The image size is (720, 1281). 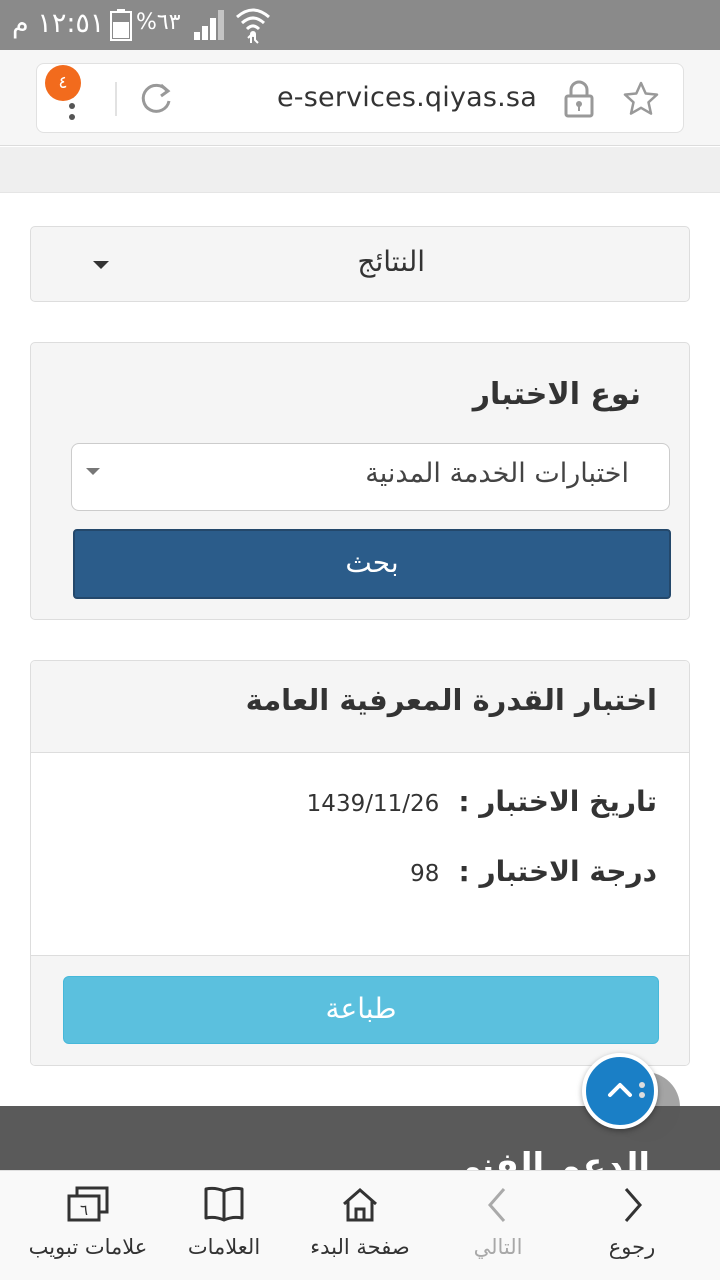 What do you see at coordinates (84, 1210) in the screenshot?
I see `tabs-count: ٦` at bounding box center [84, 1210].